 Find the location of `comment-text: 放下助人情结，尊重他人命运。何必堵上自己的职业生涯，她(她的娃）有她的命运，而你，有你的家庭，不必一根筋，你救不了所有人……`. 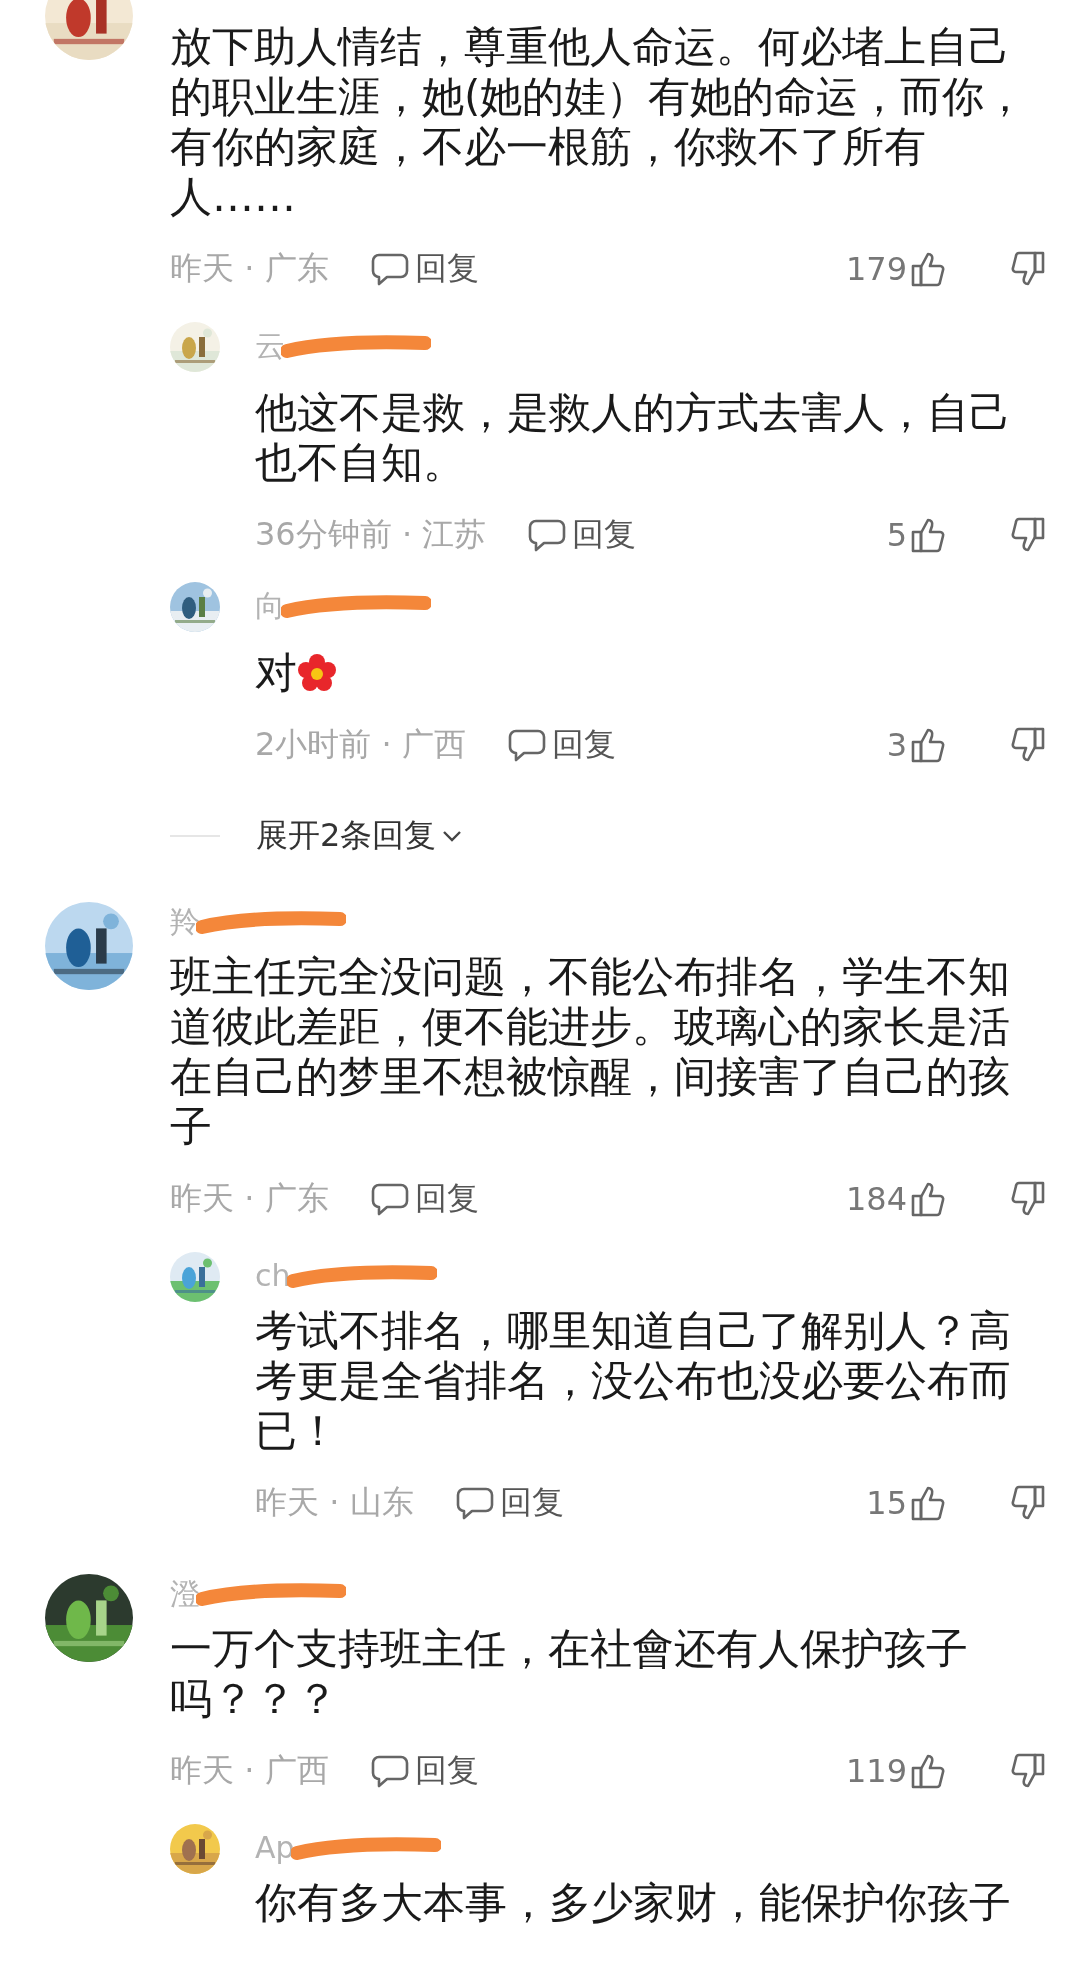

comment-text: 放下助人情结，尊重他人命运。何必堵上自己的职业生涯，她(她的娃）有她的命运，而你，有你的家庭，不必一根筋，你救不了所有人…… is located at coordinates (599, 122).